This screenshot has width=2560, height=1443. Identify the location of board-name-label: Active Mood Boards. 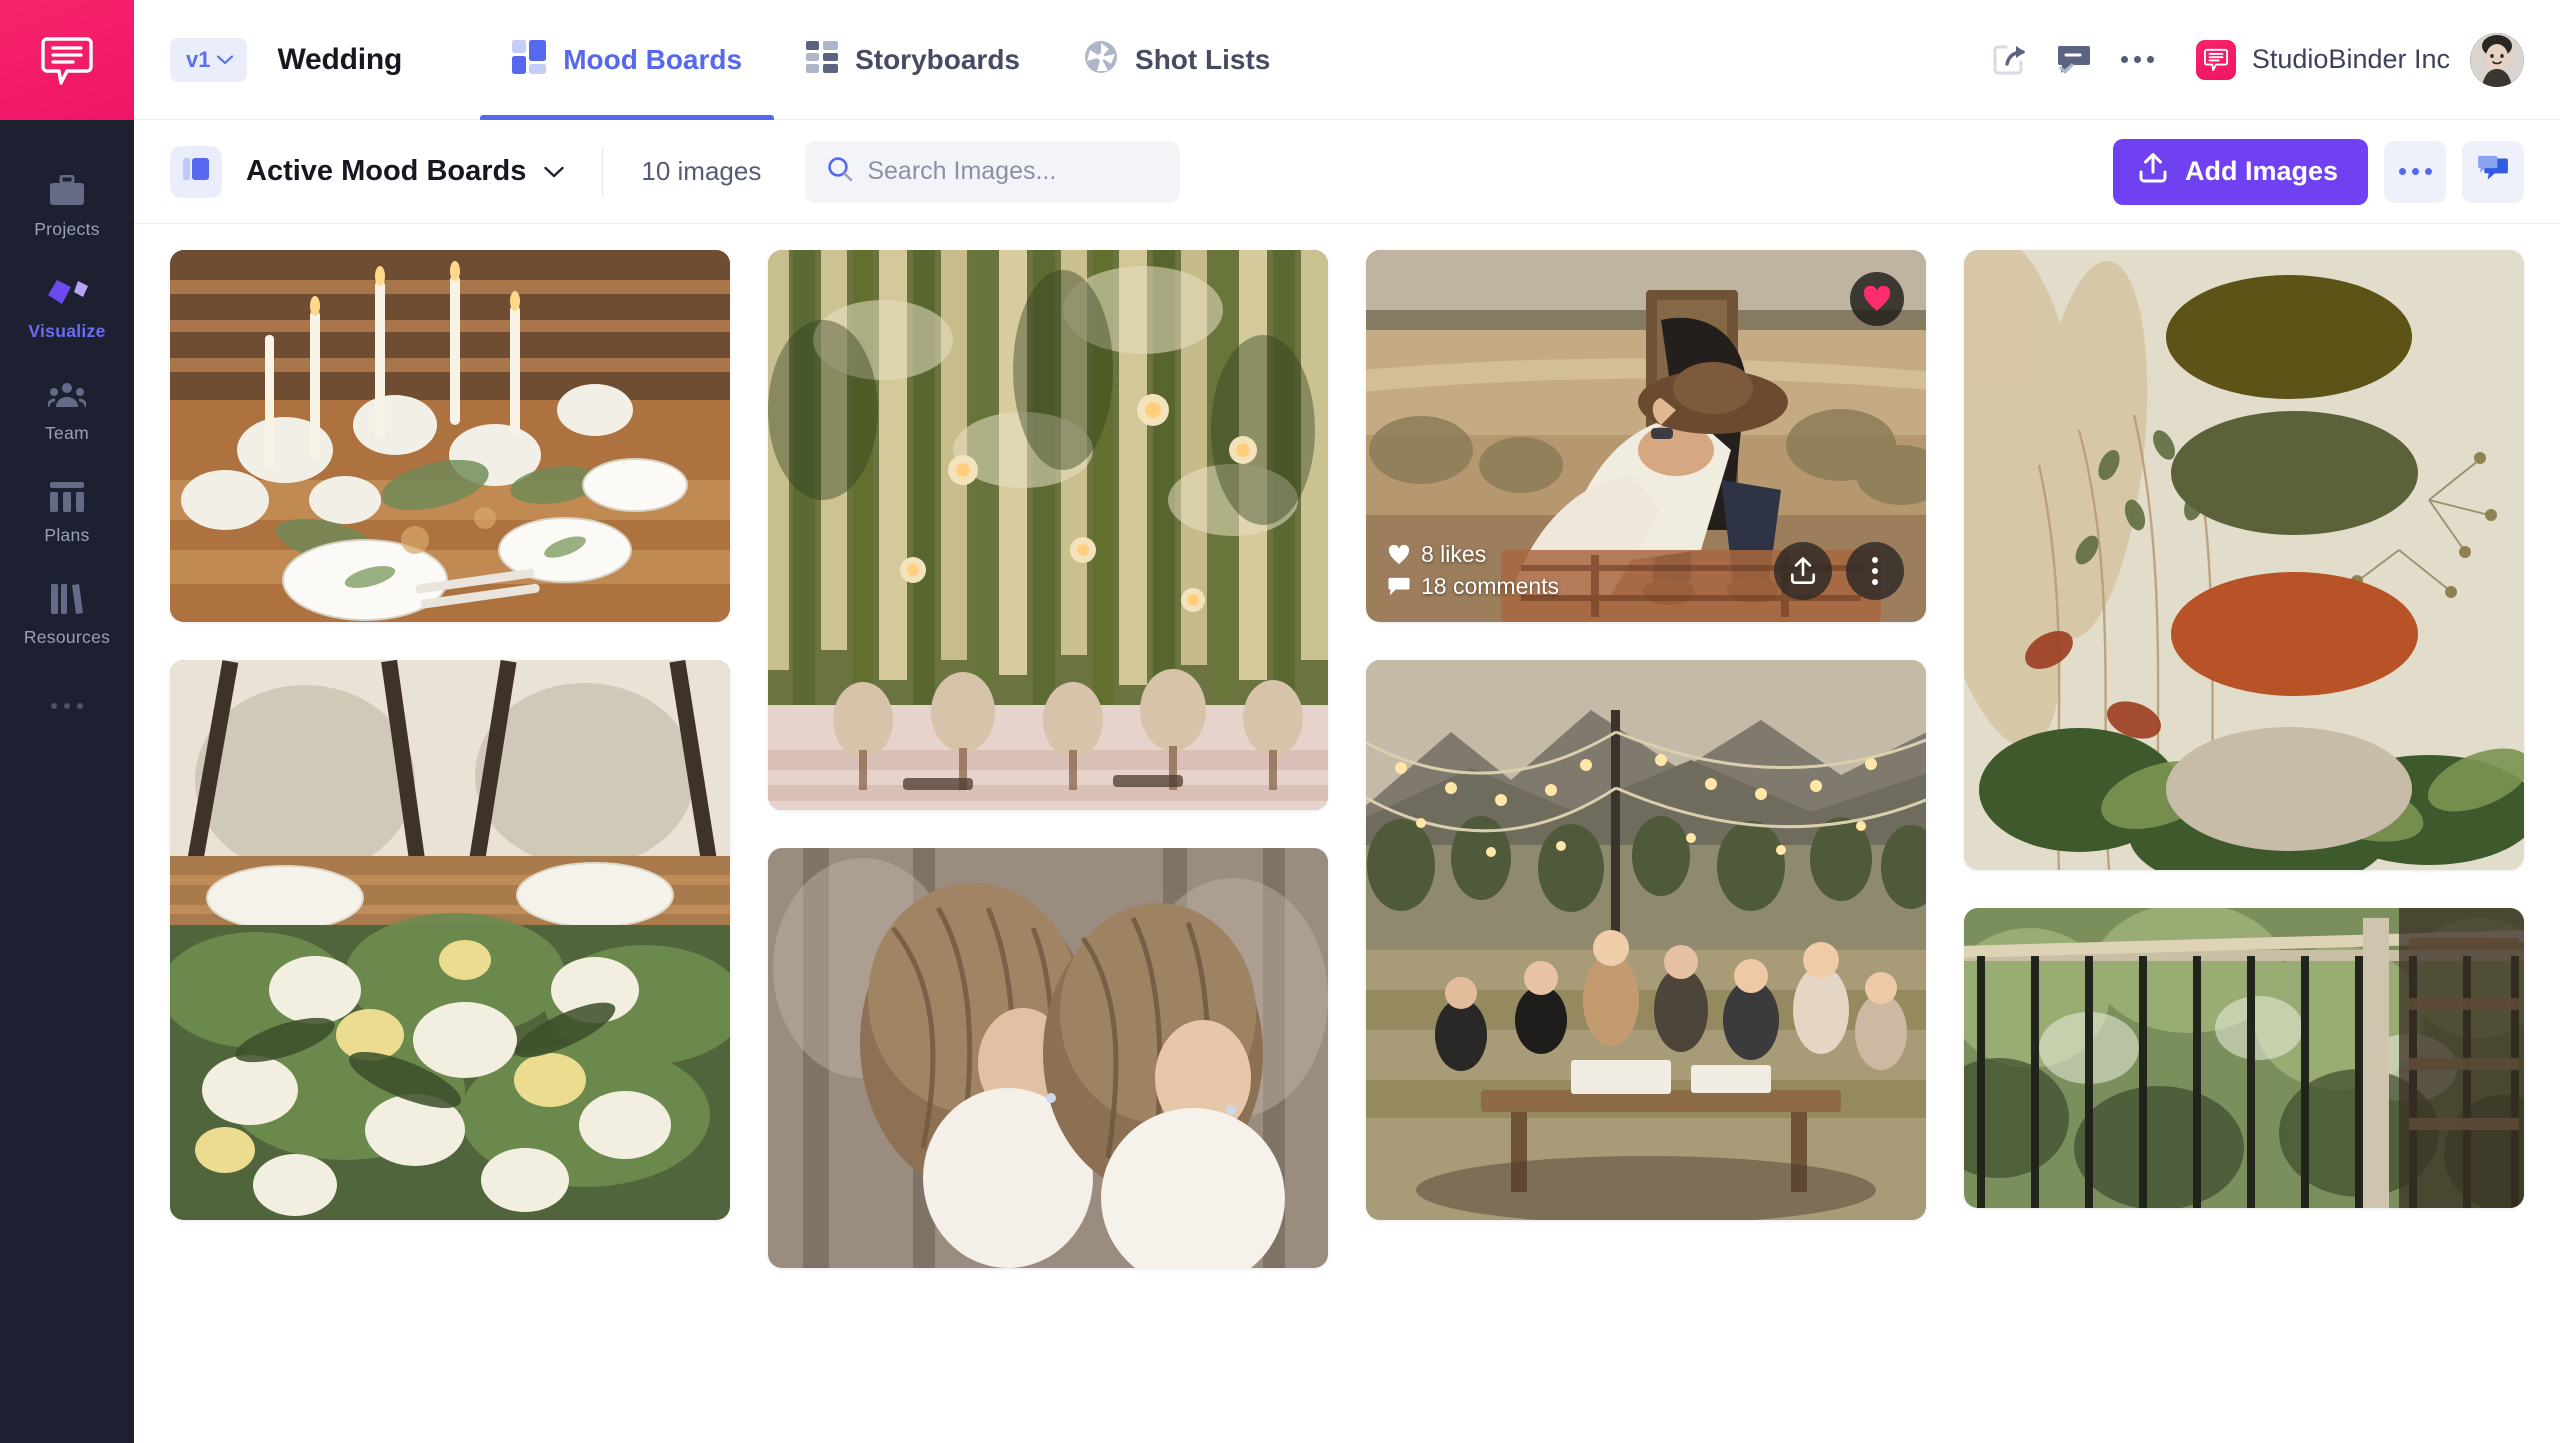
(386, 171).